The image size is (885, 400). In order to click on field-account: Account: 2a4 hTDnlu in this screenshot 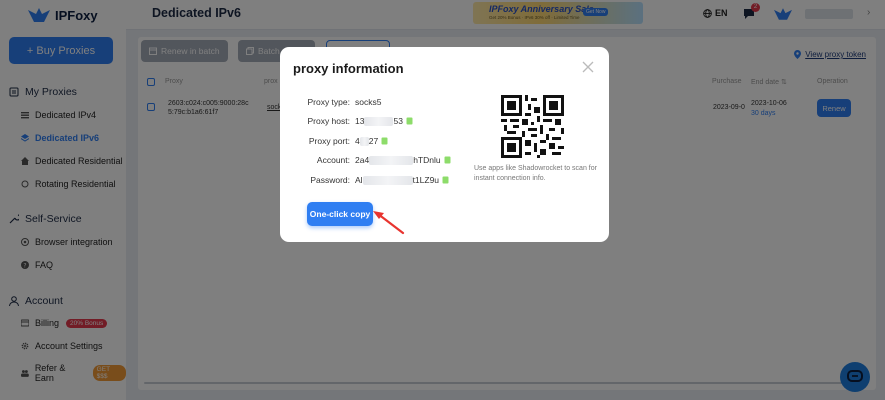, I will do `click(365, 160)`.